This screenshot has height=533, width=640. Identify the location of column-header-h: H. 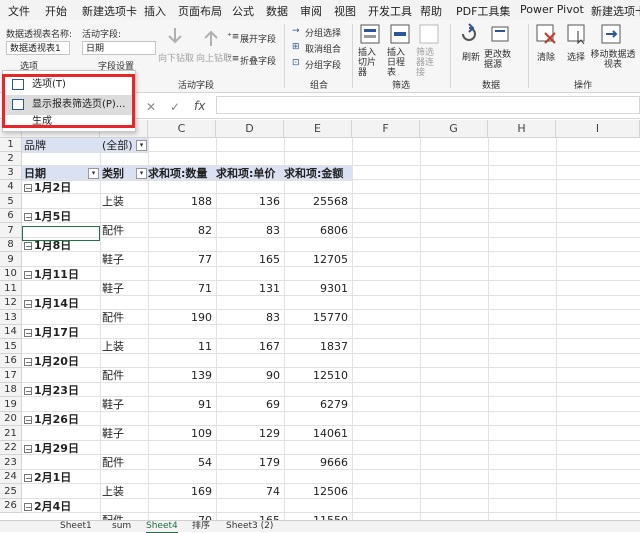
(522, 129).